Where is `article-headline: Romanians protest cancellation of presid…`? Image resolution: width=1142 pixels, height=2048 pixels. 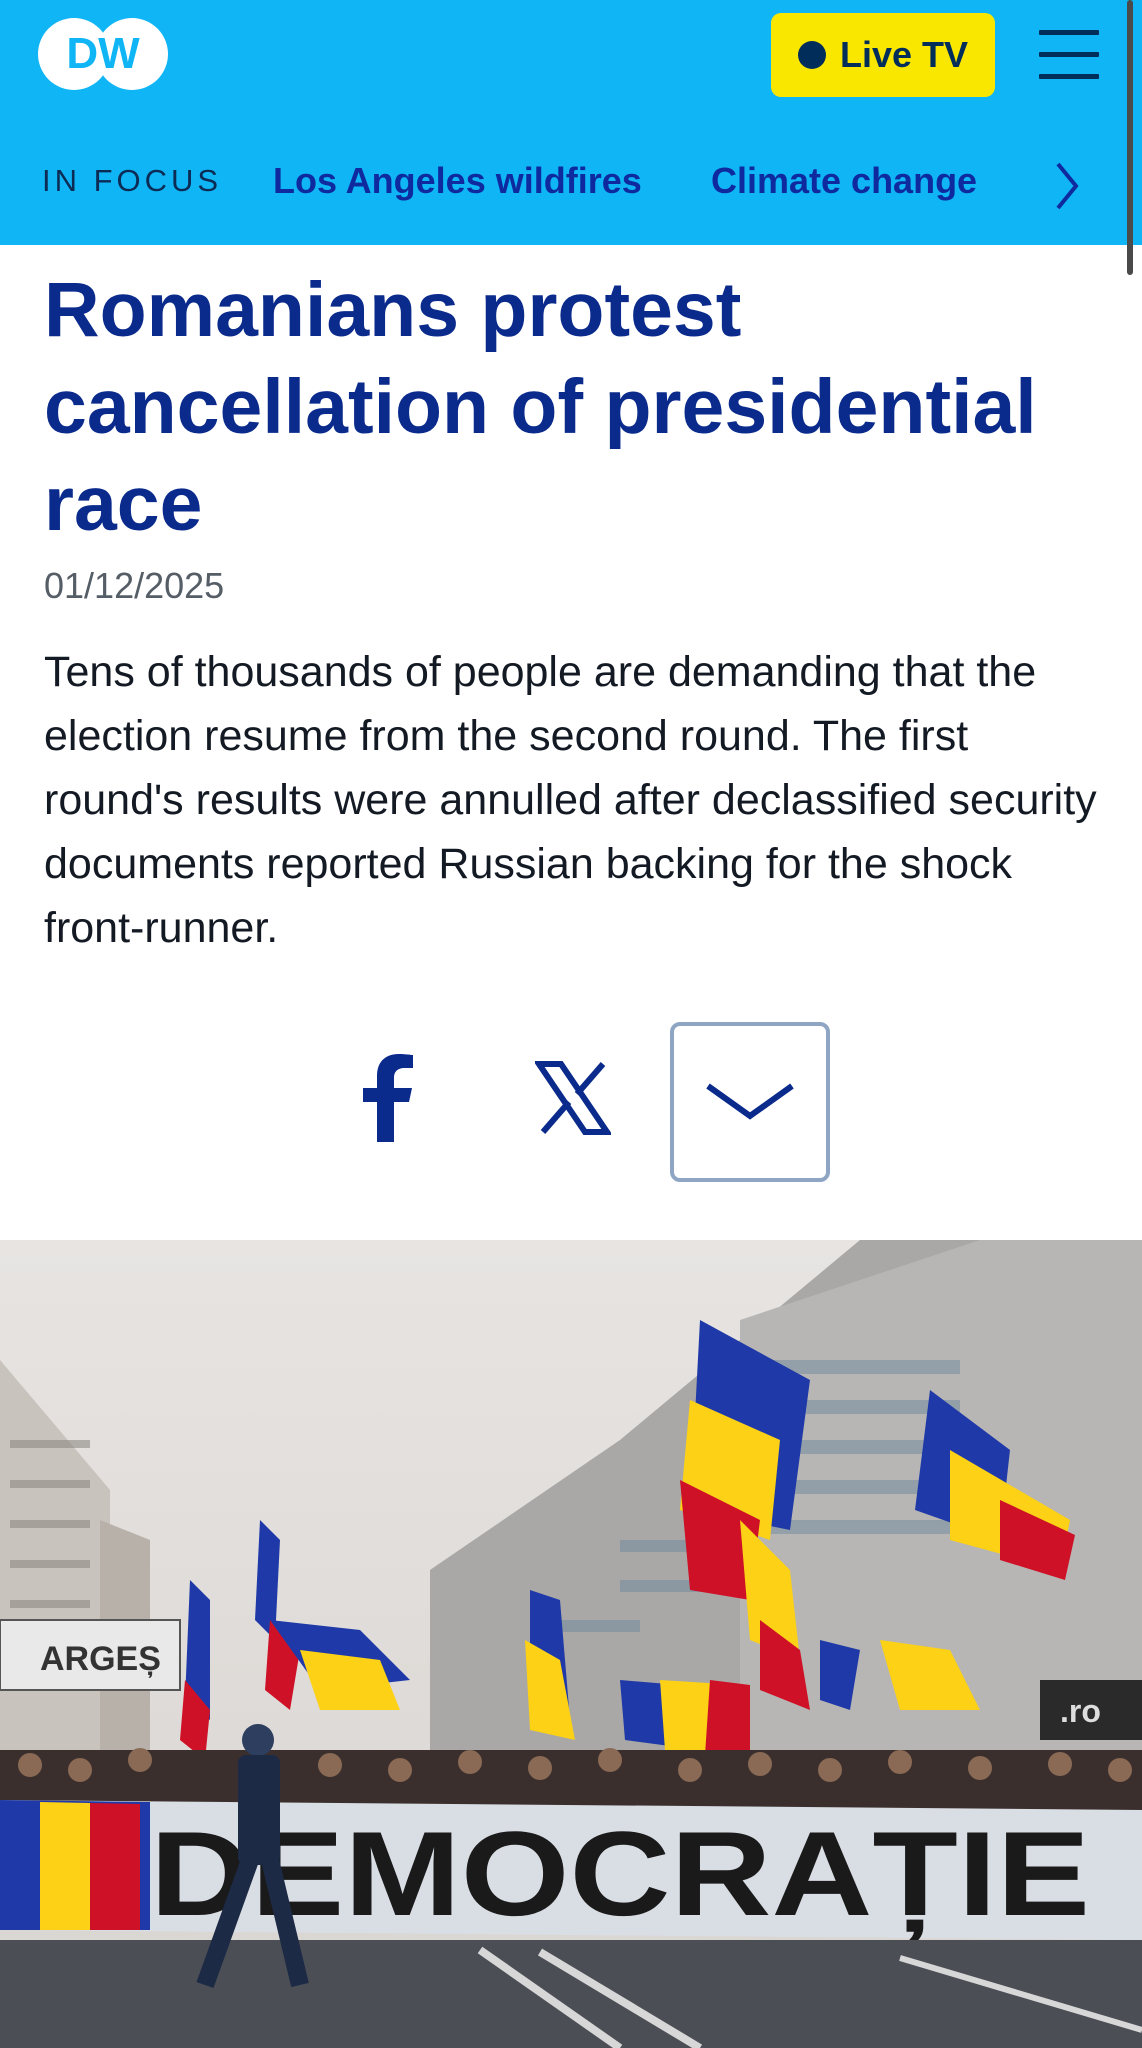
article-headline: Romanians protest cancellation of presid… is located at coordinates (540, 407).